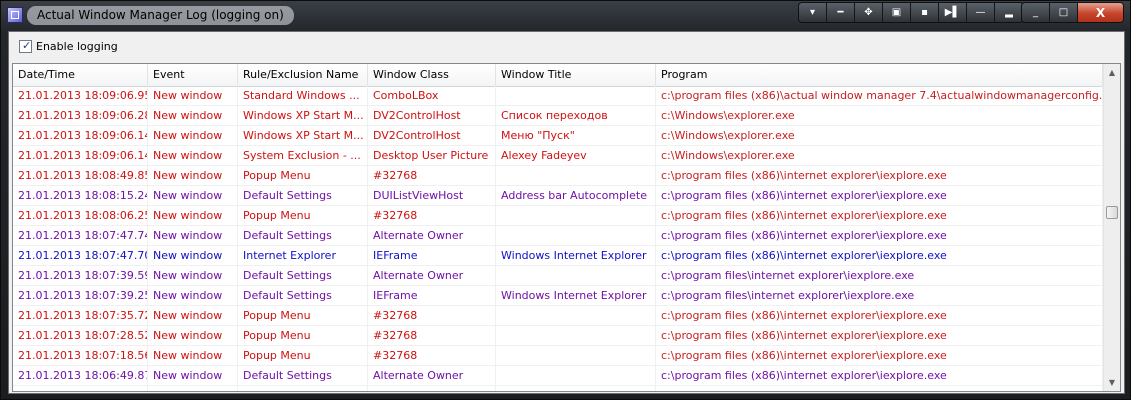 The image size is (1131, 400). Describe the element at coordinates (1036, 12) in the screenshot. I see `min-icon: _` at that location.